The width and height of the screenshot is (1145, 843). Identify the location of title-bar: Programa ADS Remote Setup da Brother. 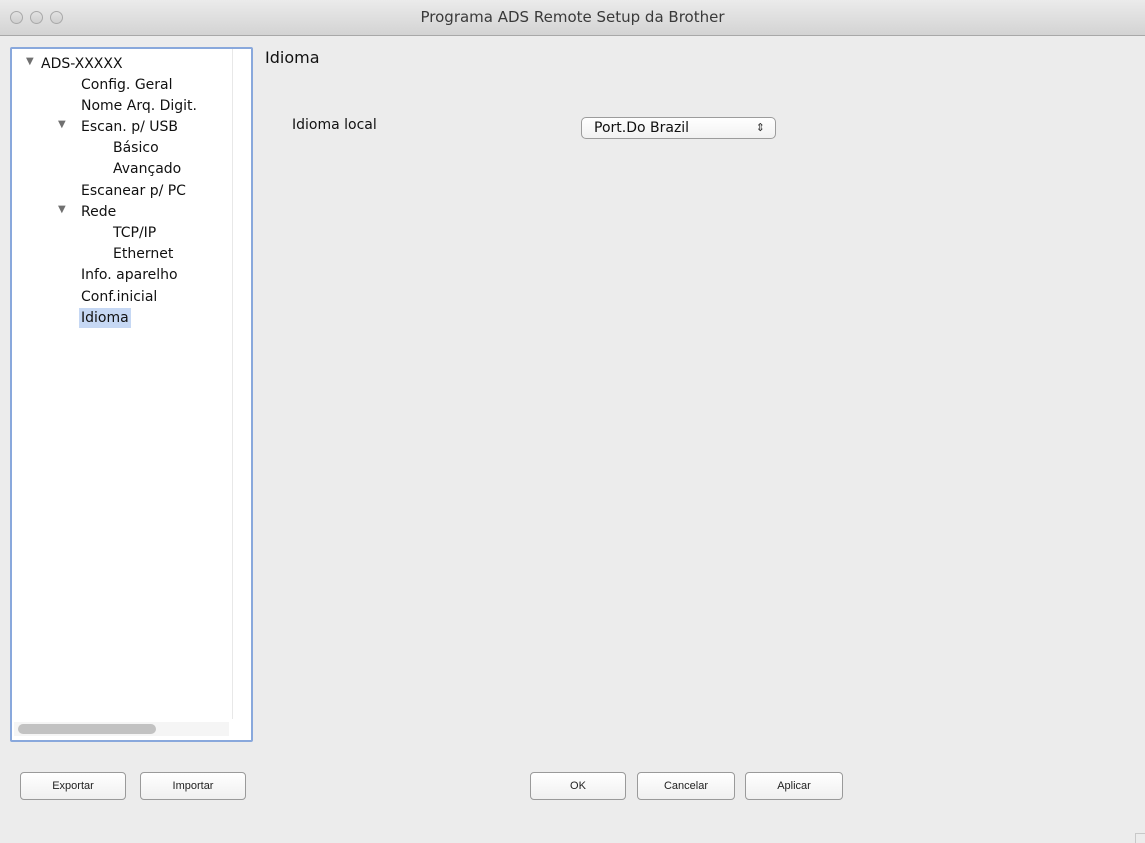
(572, 18).